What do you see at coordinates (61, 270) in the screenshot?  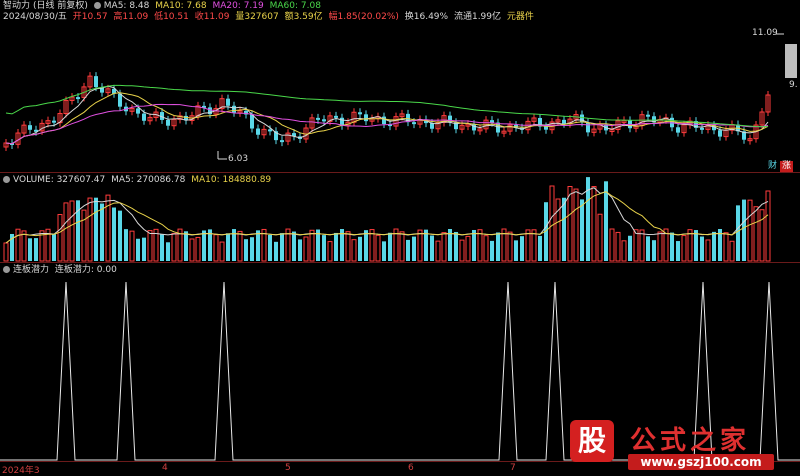 I see `indicator-header: 连板潜力 连板潜力: 0.00` at bounding box center [61, 270].